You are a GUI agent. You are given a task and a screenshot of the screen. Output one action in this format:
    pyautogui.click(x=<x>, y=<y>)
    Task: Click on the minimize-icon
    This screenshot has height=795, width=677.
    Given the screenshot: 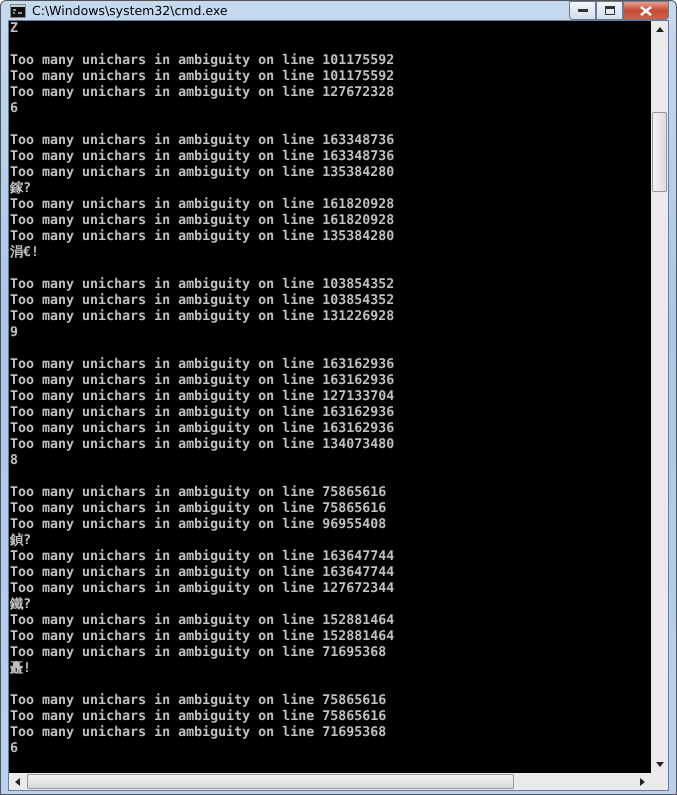 What is the action you would take?
    pyautogui.click(x=583, y=10)
    